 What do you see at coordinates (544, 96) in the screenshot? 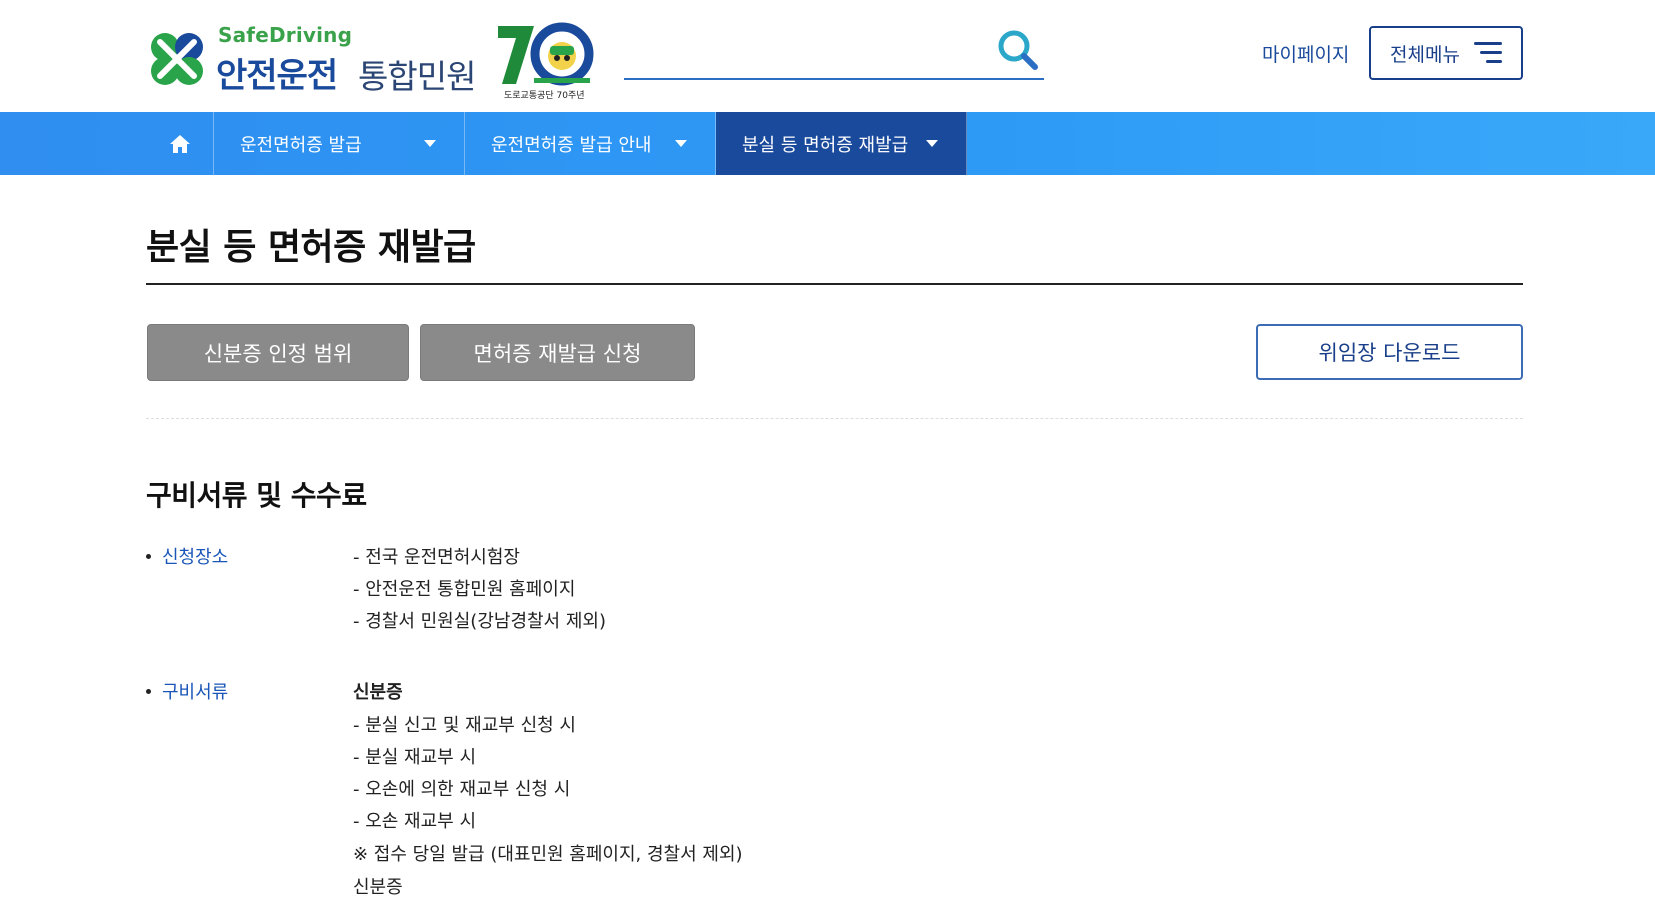
I see `anniversary-caption: 도로교통공단 70주년` at bounding box center [544, 96].